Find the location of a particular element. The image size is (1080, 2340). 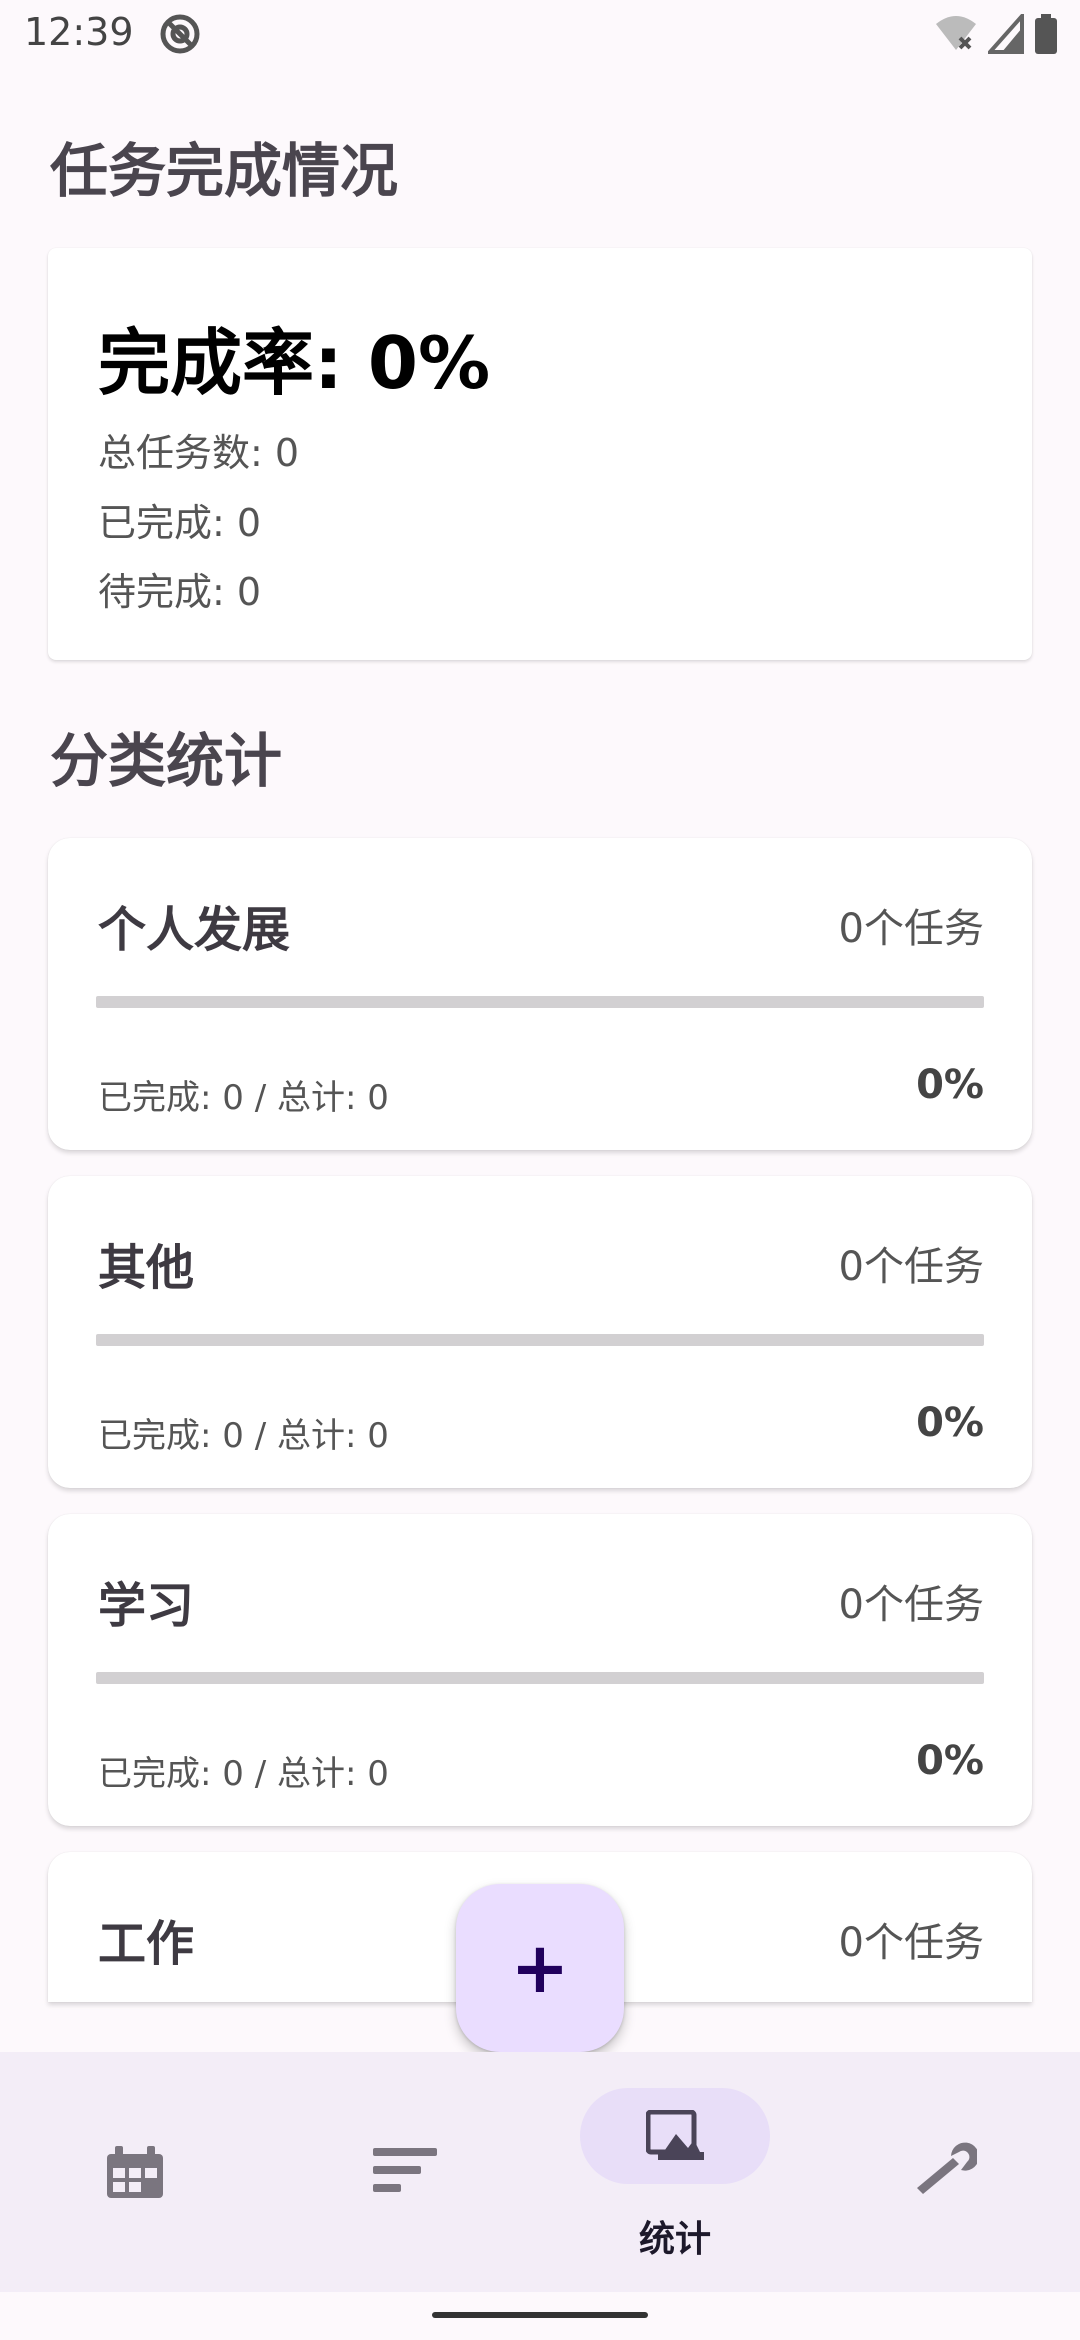

category-card-personal: 个人发展 0个任务 已完成: 0 / 总计: 0 0% is located at coordinates (540, 994).